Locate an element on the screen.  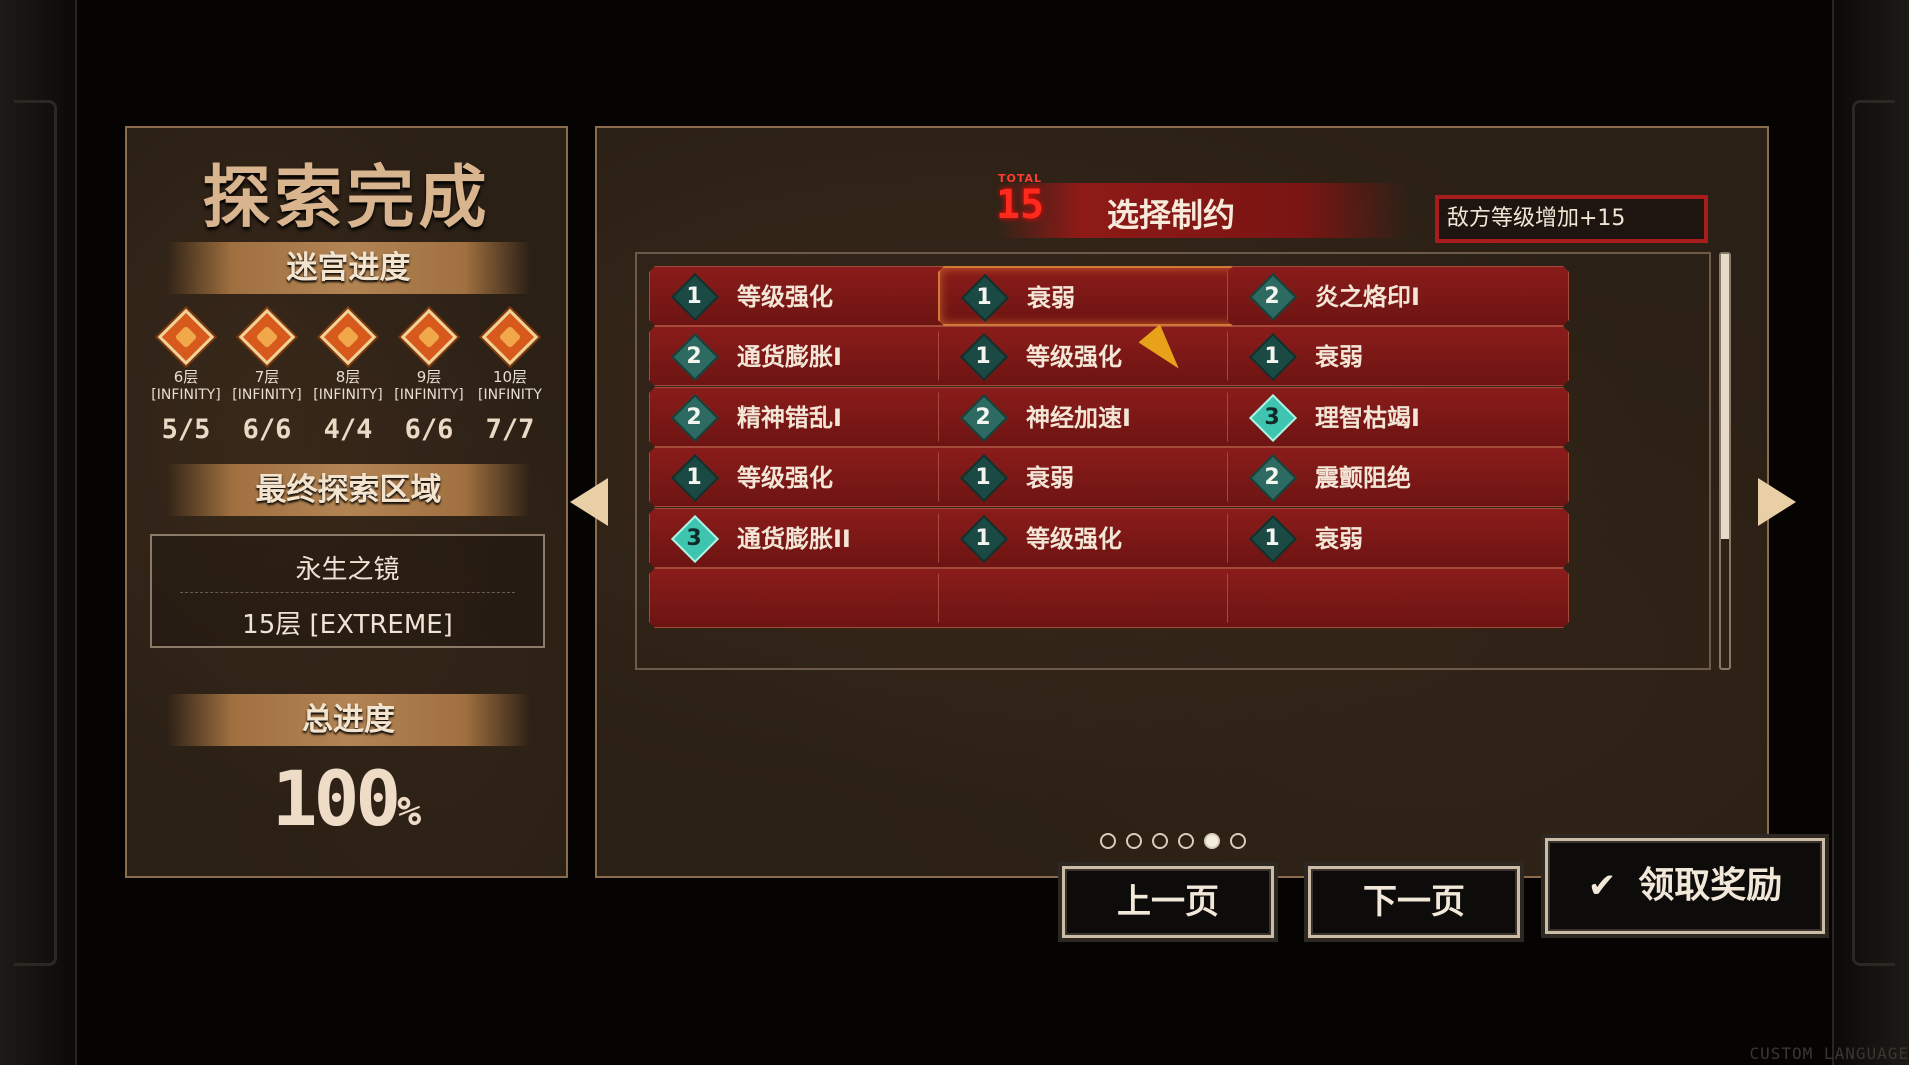
claim-reward-button: ✔ 领取奖励 is located at coordinates (1685, 886).